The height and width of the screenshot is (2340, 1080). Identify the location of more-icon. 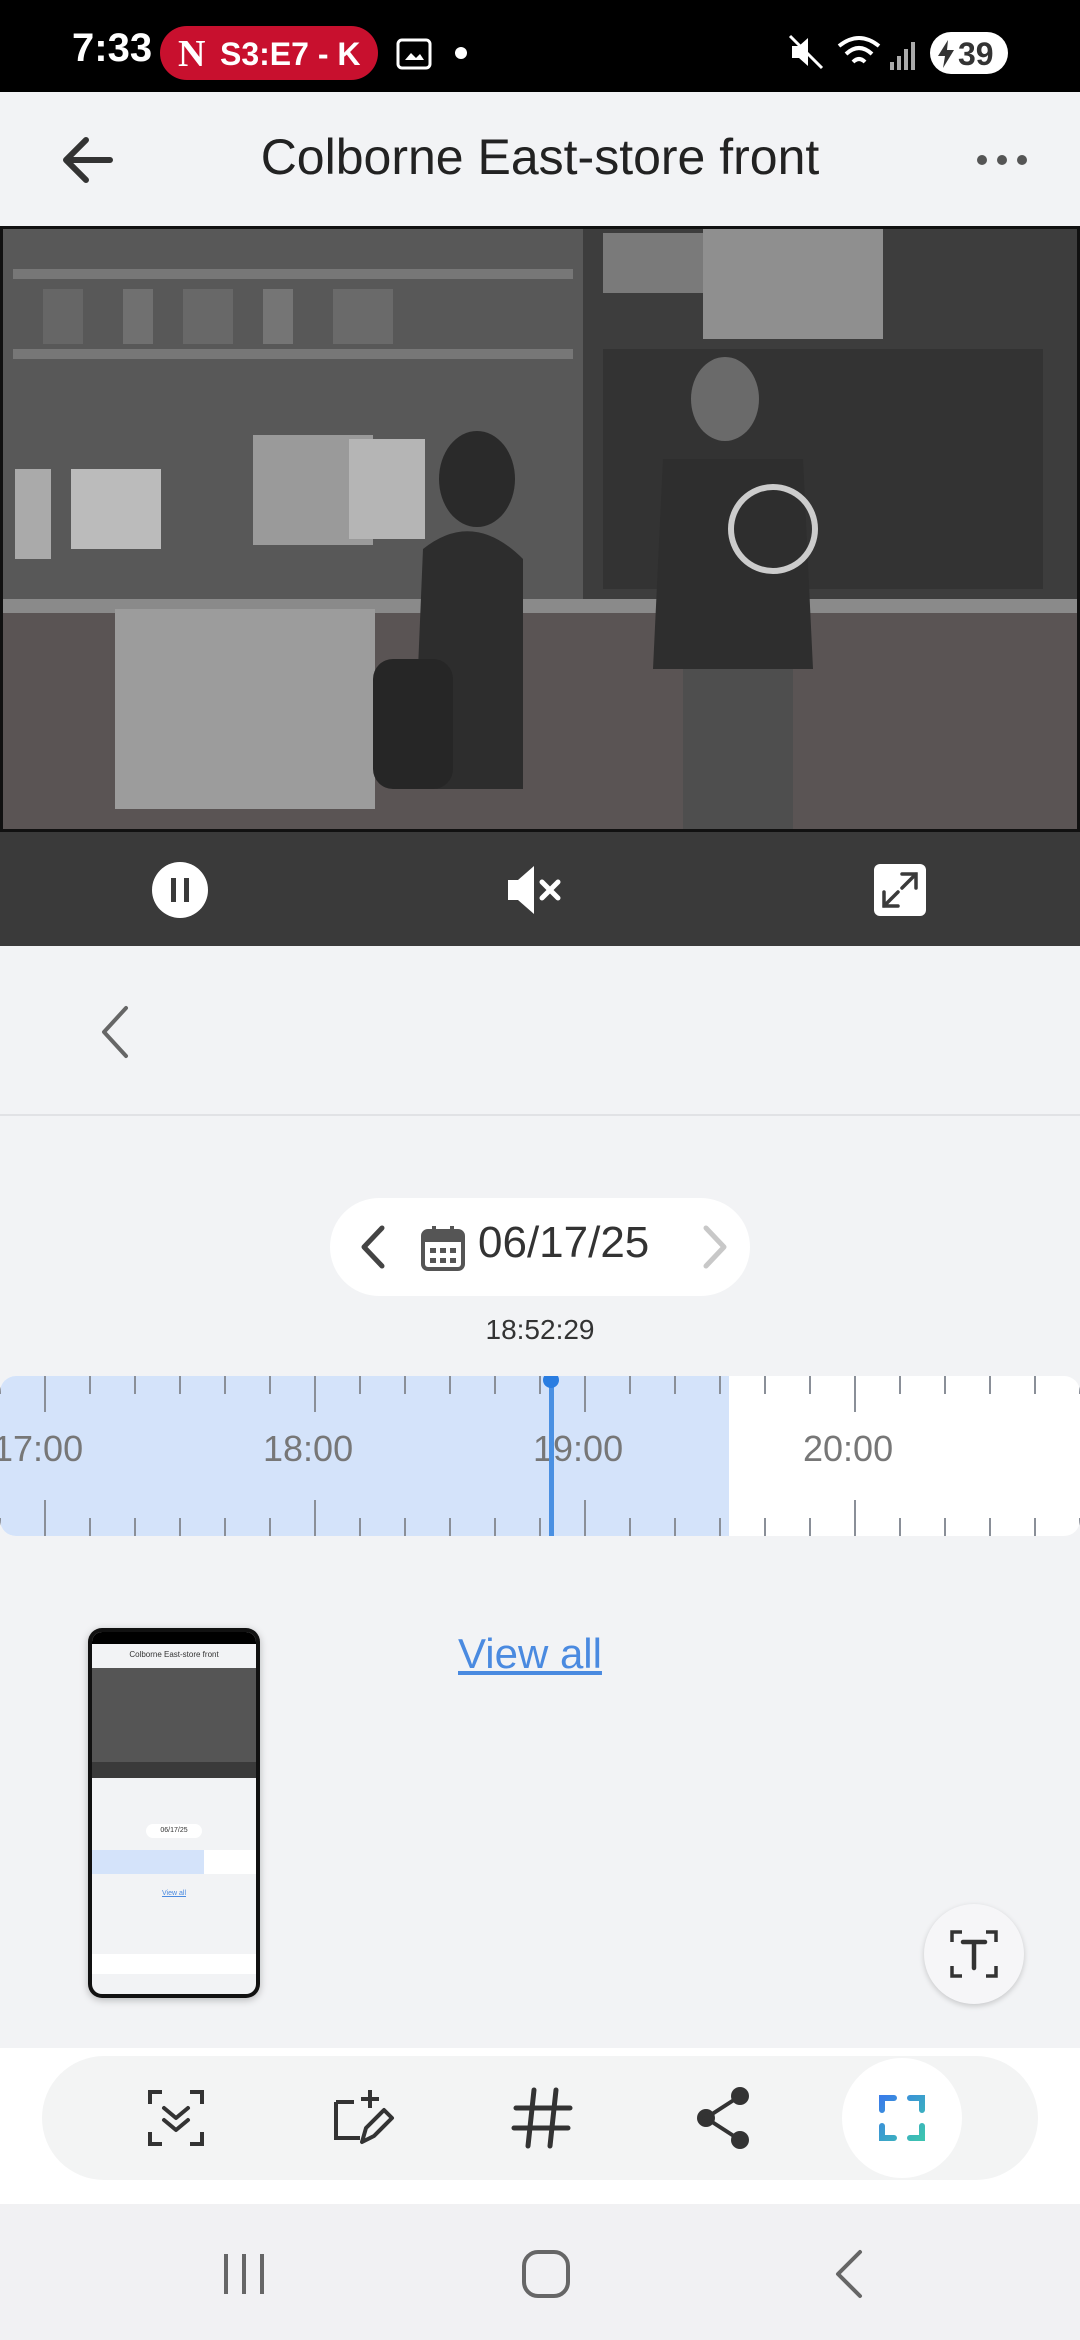
(1002, 160).